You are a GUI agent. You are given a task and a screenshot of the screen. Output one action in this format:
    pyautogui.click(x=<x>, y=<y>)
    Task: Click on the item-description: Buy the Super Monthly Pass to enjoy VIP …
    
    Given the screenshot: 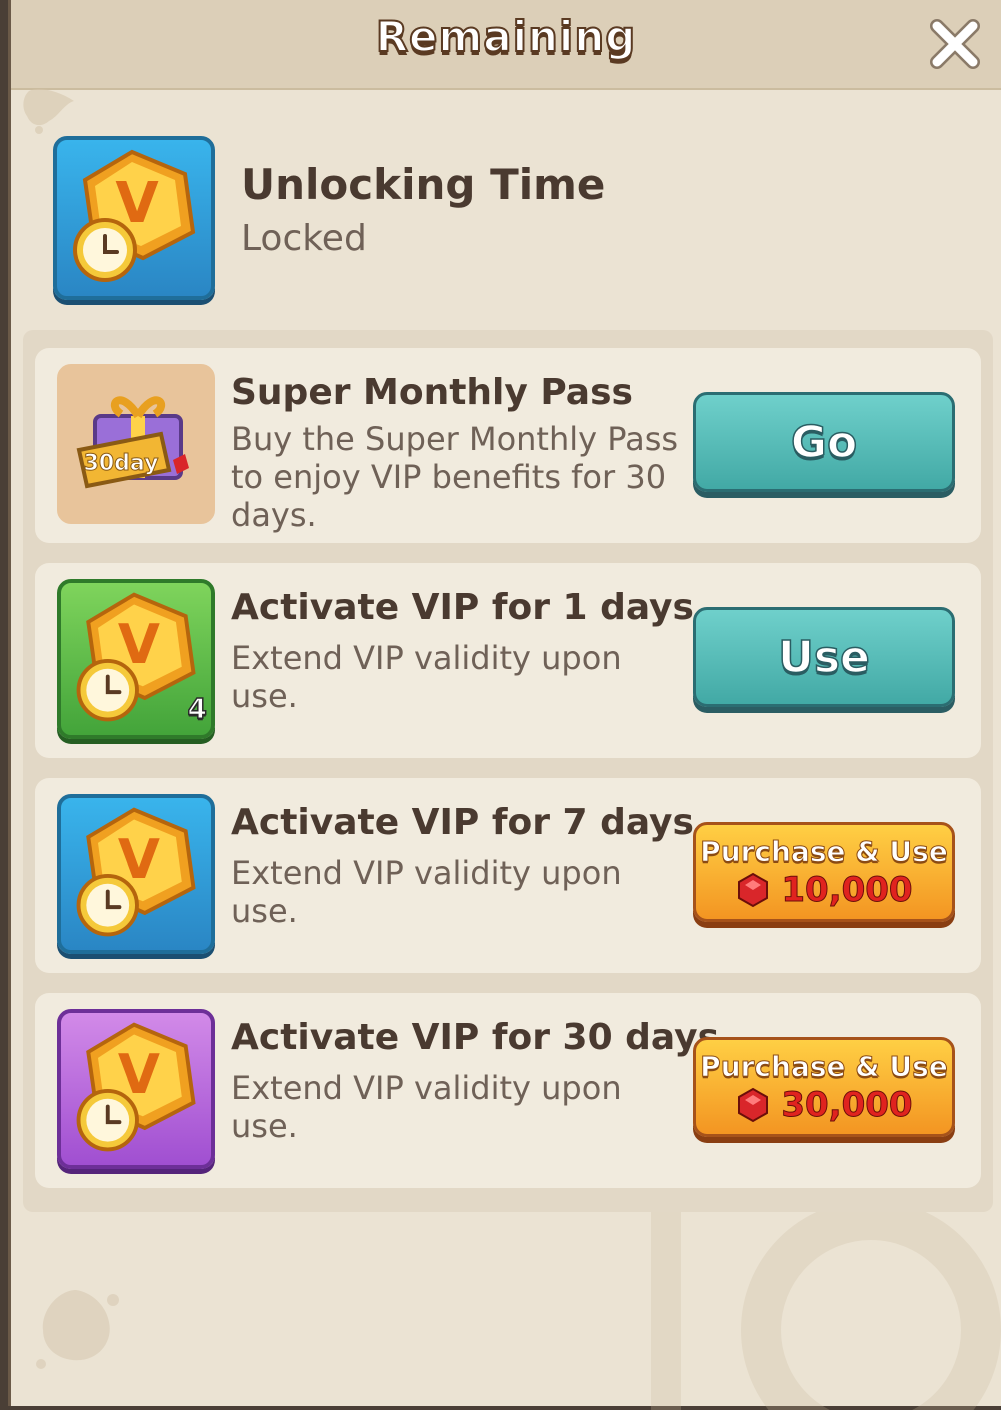 What is the action you would take?
    pyautogui.click(x=455, y=477)
    